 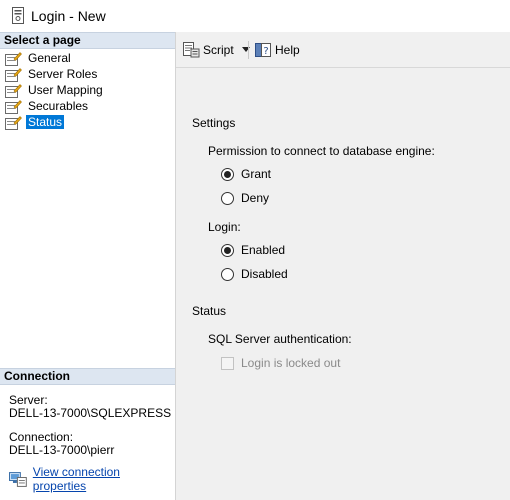 I want to click on login-label: Login:, so click(x=224, y=227).